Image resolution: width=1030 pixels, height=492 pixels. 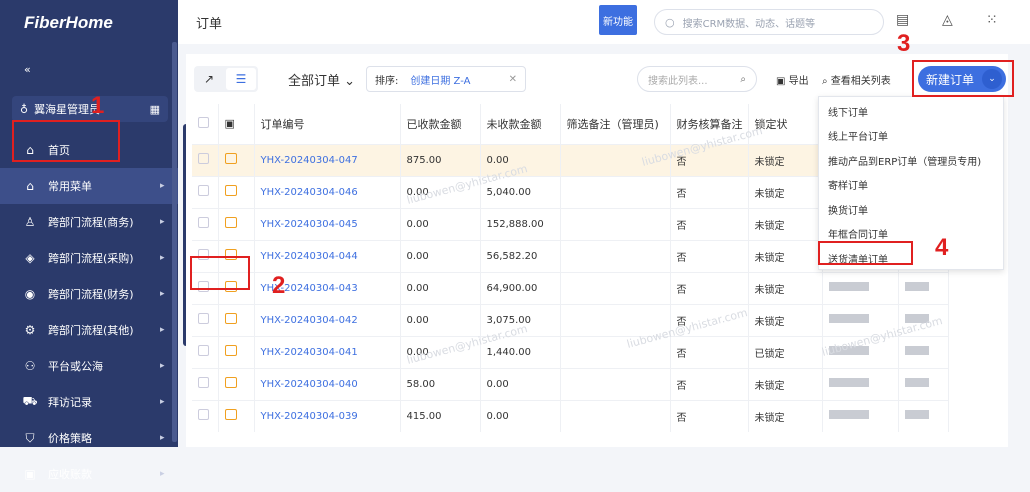 What do you see at coordinates (309, 352) in the screenshot?
I see `order-code-link: YHX-20240304-041` at bounding box center [309, 352].